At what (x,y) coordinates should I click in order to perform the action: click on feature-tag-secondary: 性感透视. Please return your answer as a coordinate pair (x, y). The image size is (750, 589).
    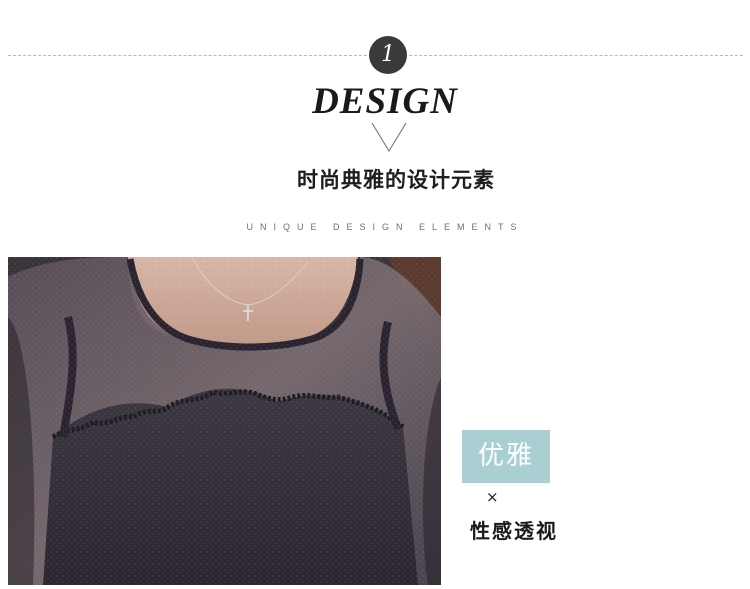
    Looking at the image, I should click on (514, 531).